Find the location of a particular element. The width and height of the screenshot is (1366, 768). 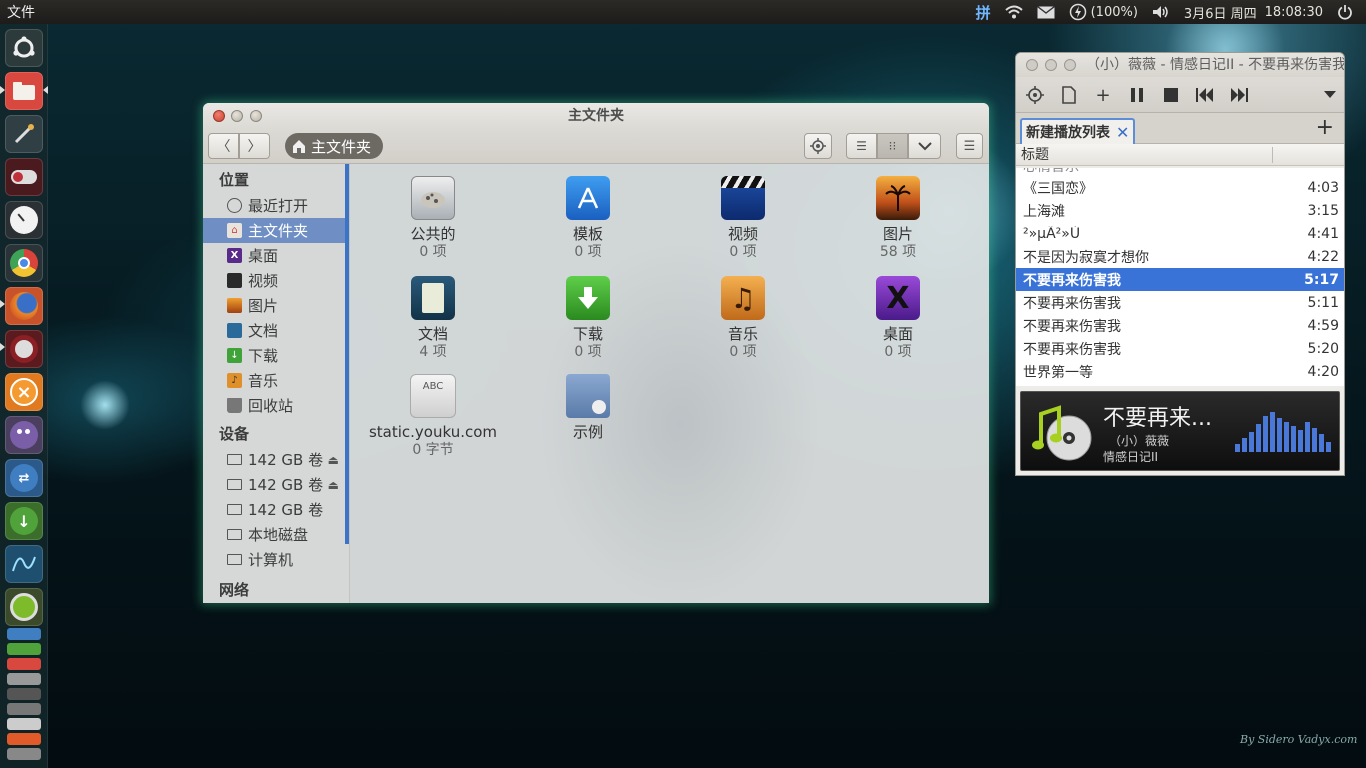

view-options-dropdown is located at coordinates (924, 146).